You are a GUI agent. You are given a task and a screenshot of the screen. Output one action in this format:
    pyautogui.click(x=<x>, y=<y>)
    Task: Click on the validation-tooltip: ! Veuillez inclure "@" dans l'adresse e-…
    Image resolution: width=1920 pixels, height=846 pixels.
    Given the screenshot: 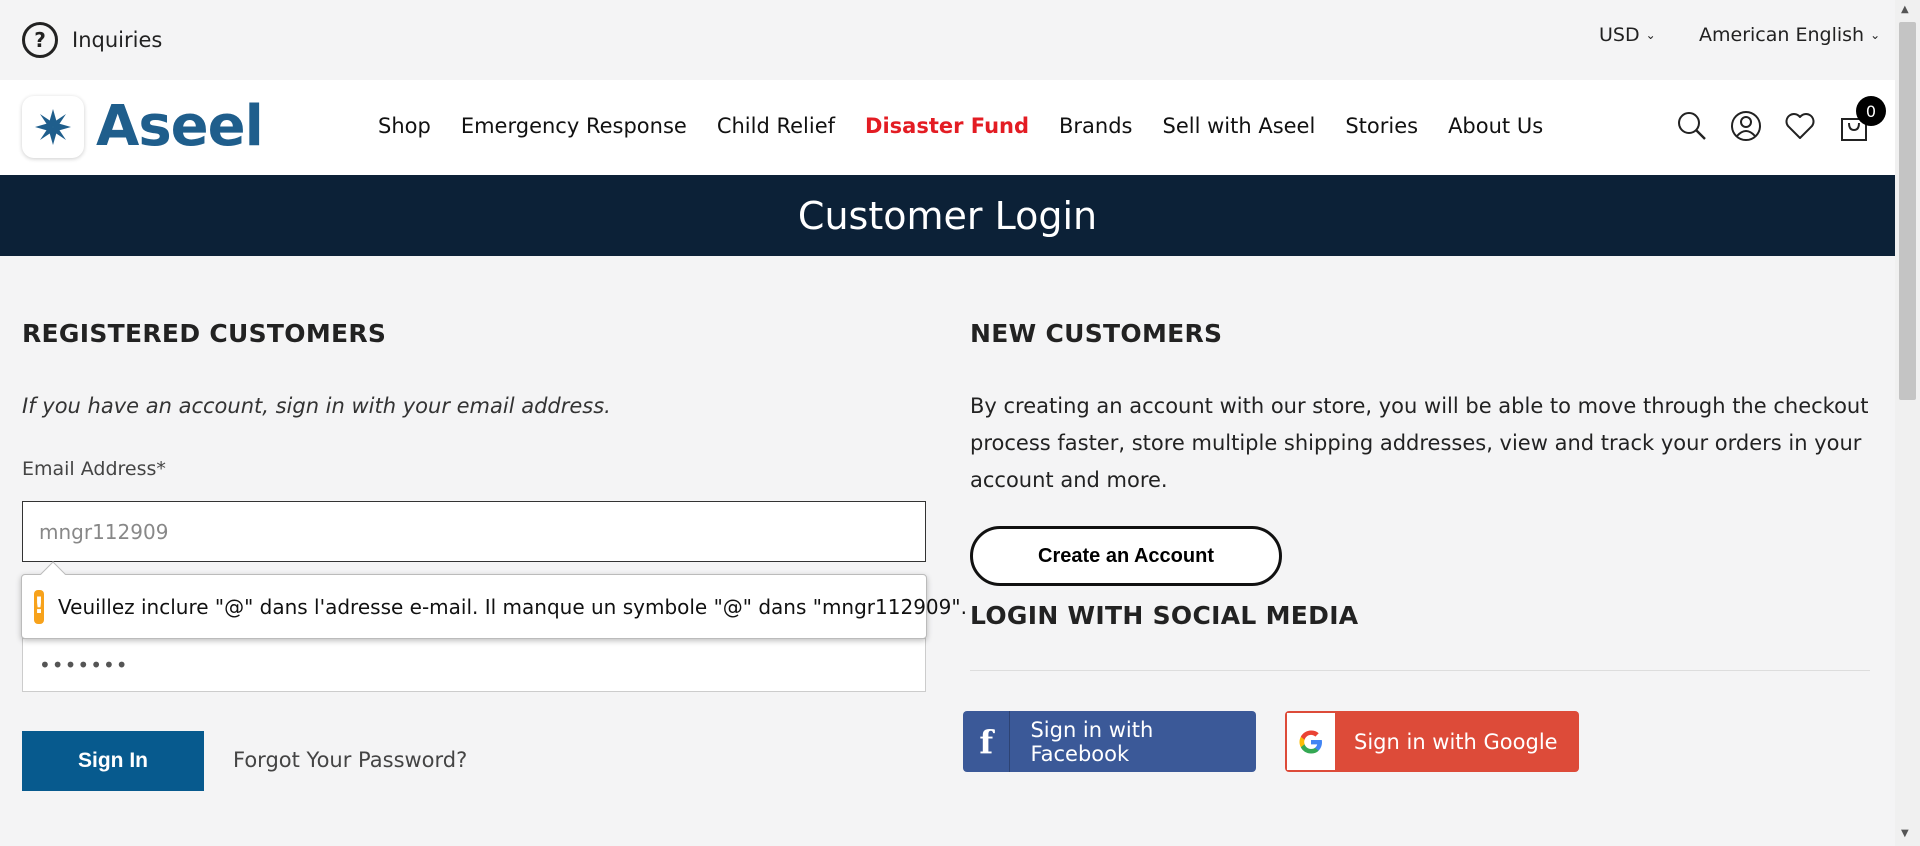 What is the action you would take?
    pyautogui.click(x=494, y=600)
    